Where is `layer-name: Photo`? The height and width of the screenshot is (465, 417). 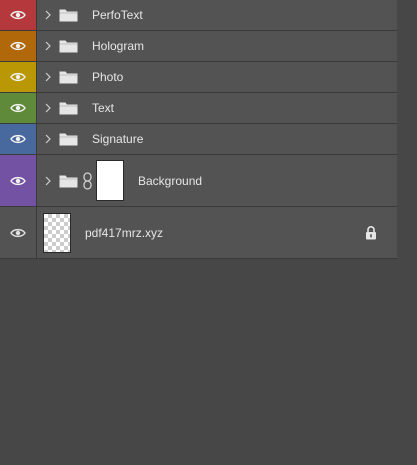
layer-name: Photo is located at coordinates (108, 77).